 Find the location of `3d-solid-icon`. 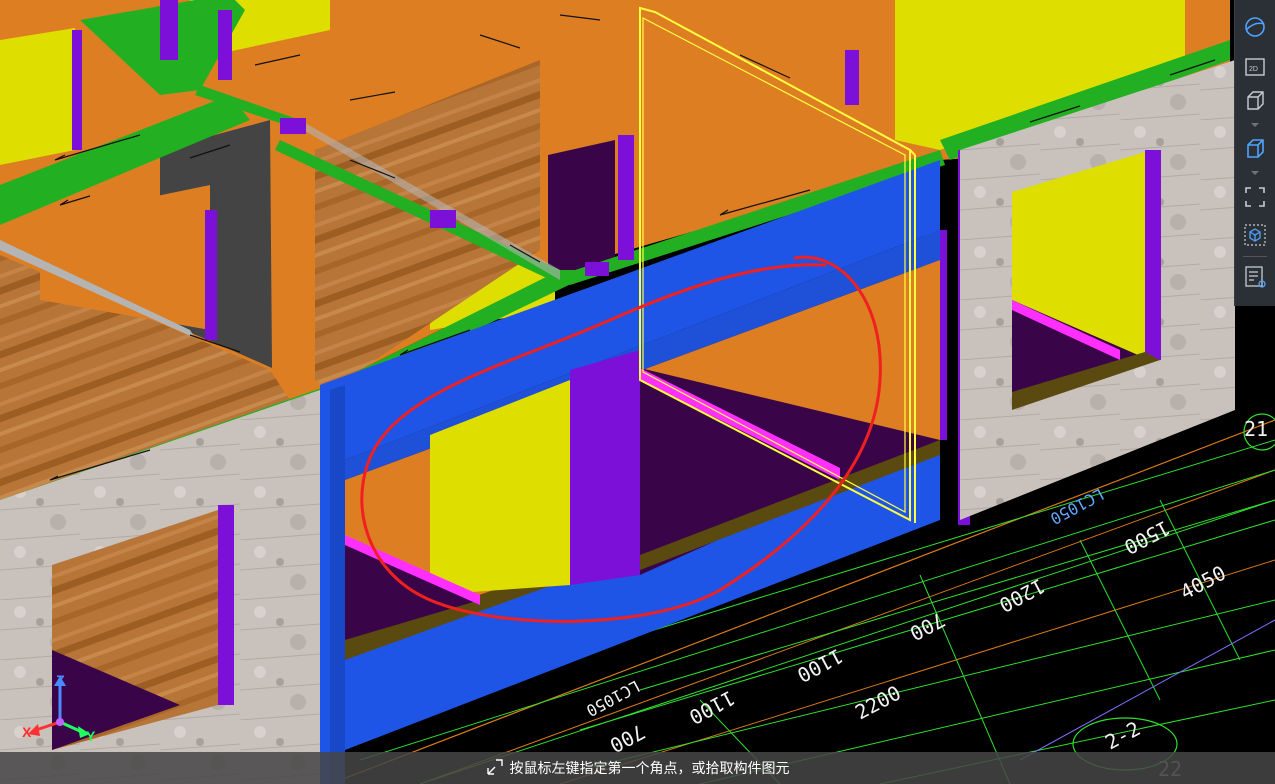

3d-solid-icon is located at coordinates (1255, 149).